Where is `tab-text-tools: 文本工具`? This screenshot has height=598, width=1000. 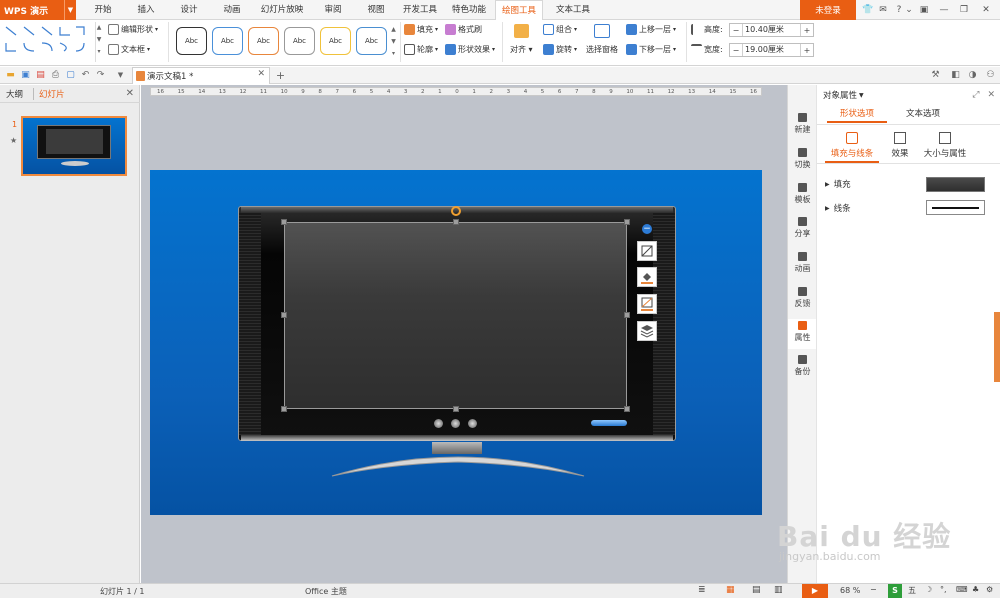 tab-text-tools: 文本工具 is located at coordinates (573, 10).